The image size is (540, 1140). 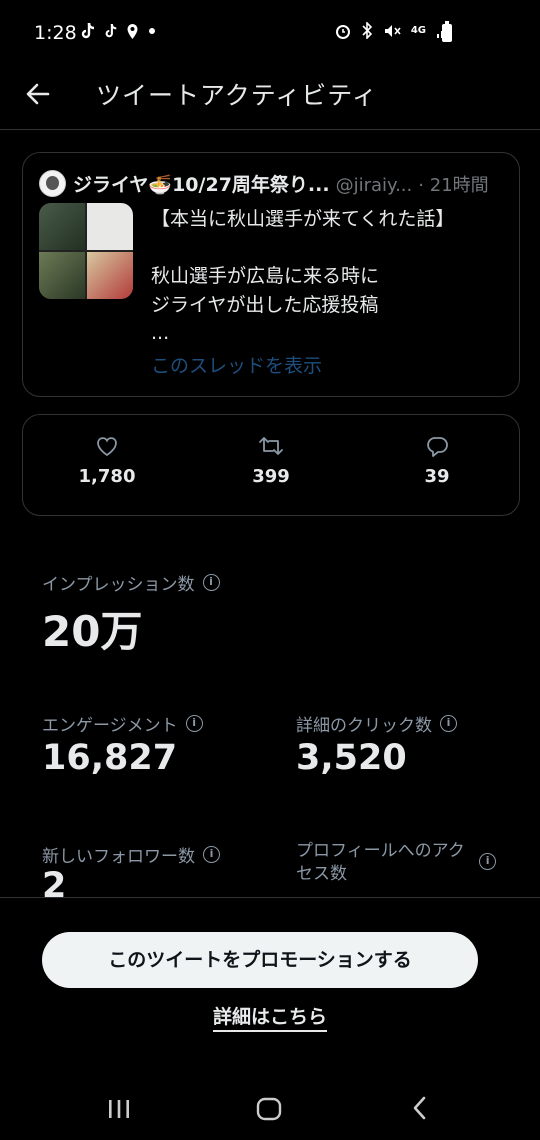 What do you see at coordinates (270, 33) in the screenshot?
I see `status-bar: 1:28 4G` at bounding box center [270, 33].